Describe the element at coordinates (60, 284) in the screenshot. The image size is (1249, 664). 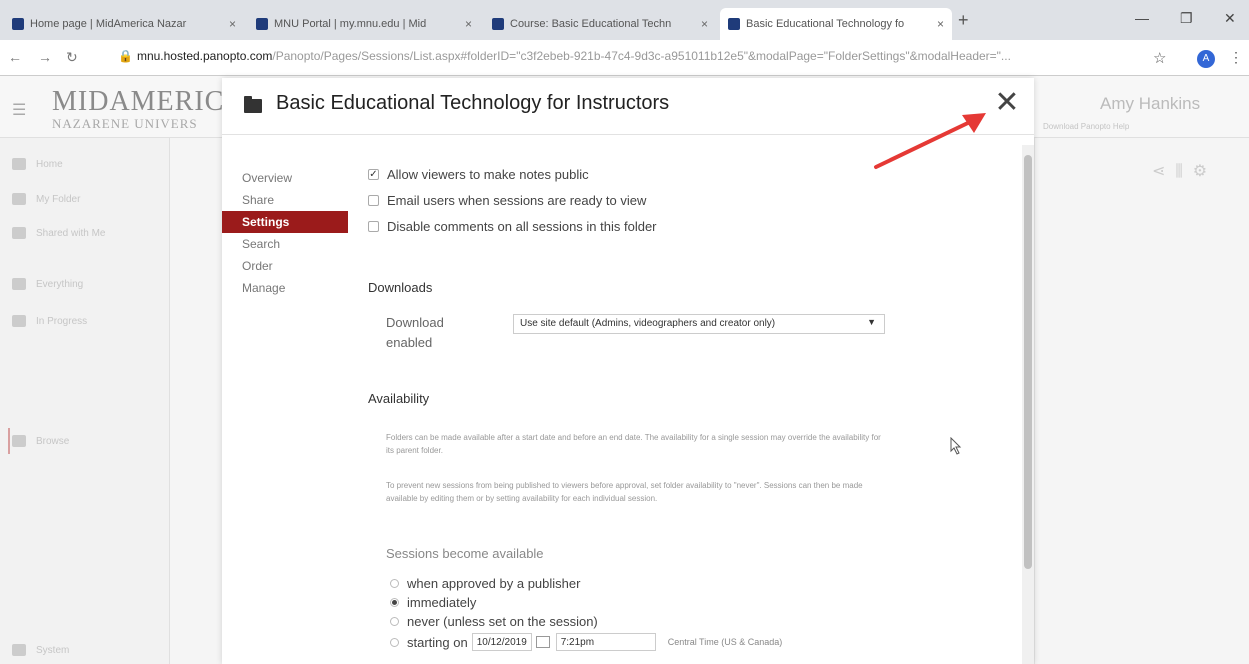
I see `sidebar-item-label: Everything` at that location.